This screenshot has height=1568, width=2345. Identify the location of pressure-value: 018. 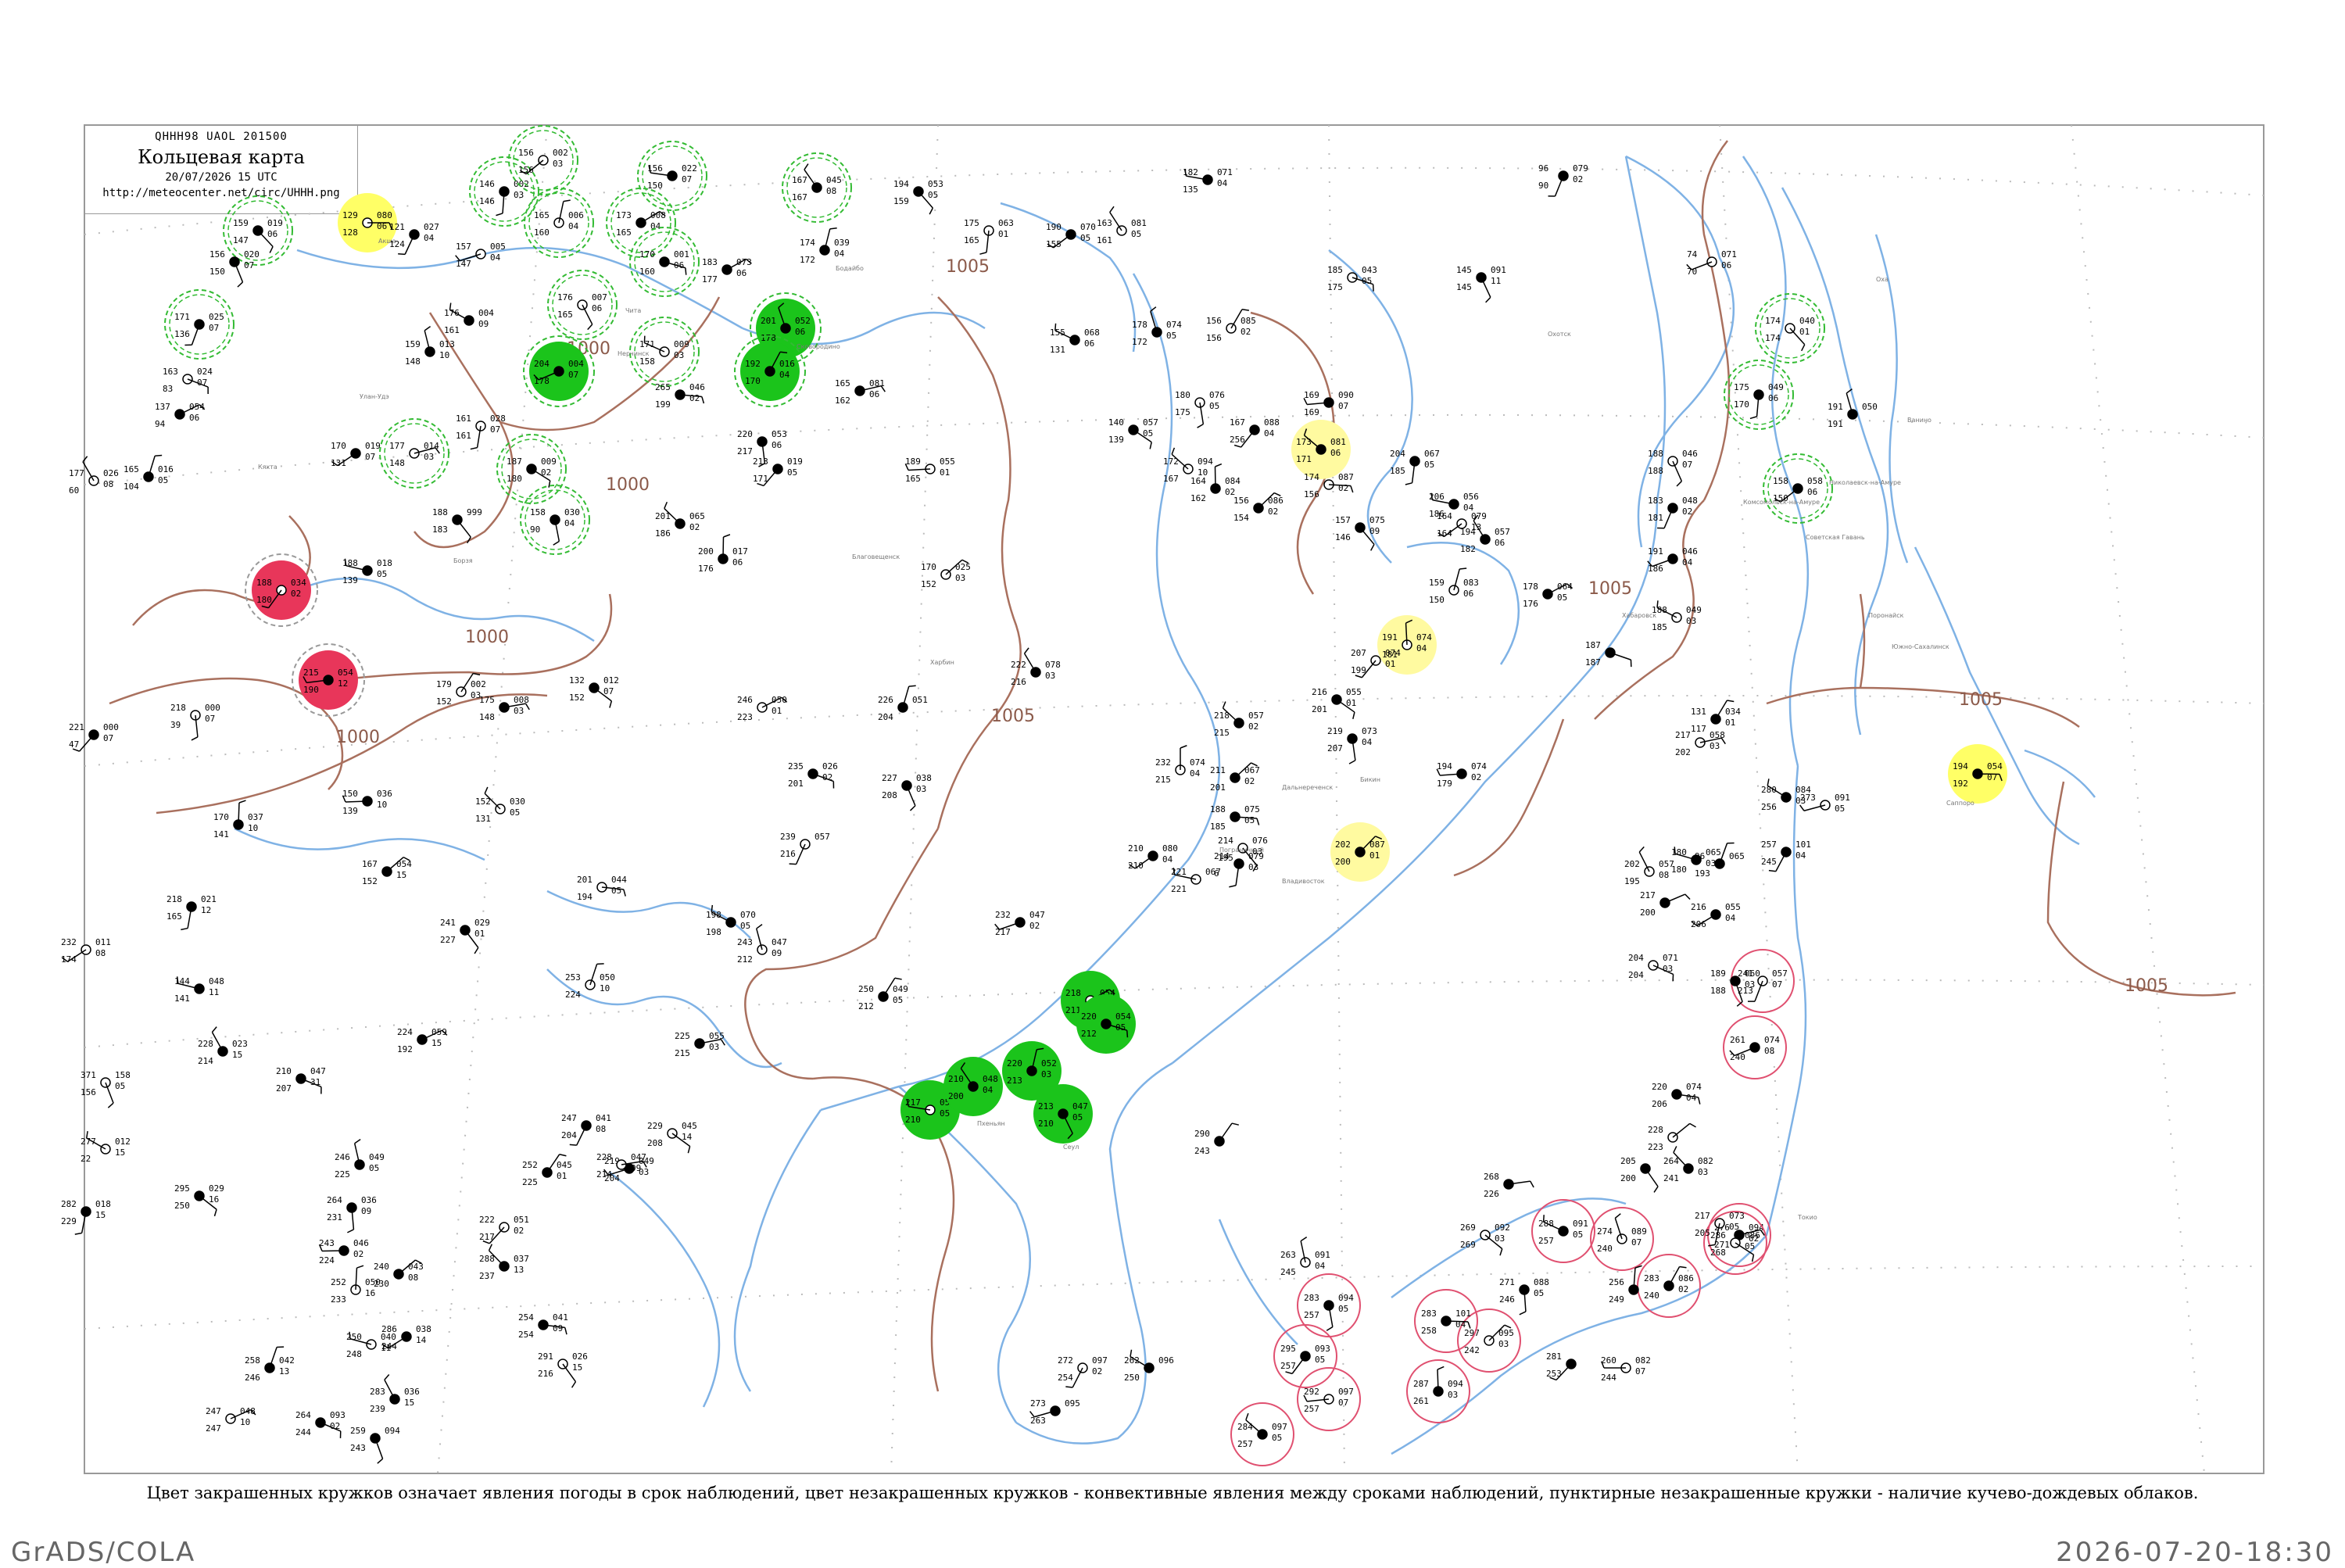
(103, 1204).